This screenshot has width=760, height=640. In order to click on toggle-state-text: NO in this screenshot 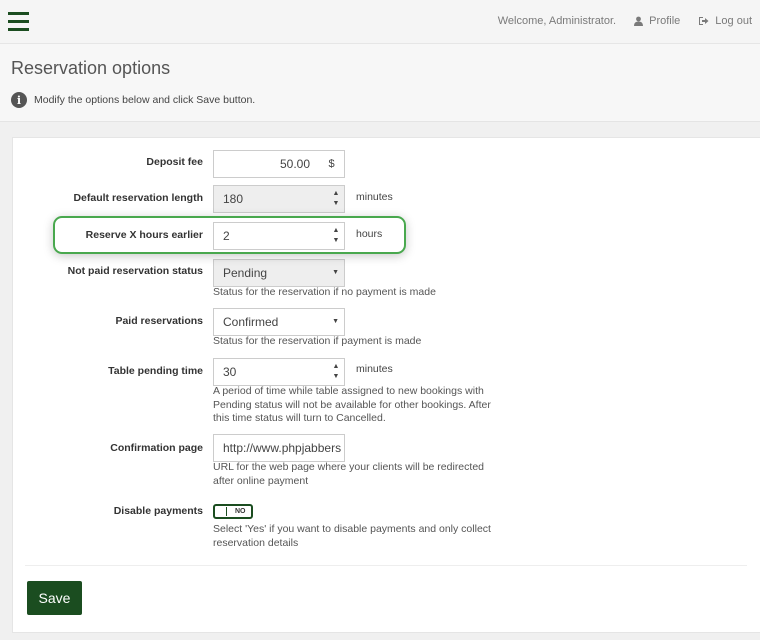, I will do `click(240, 511)`.